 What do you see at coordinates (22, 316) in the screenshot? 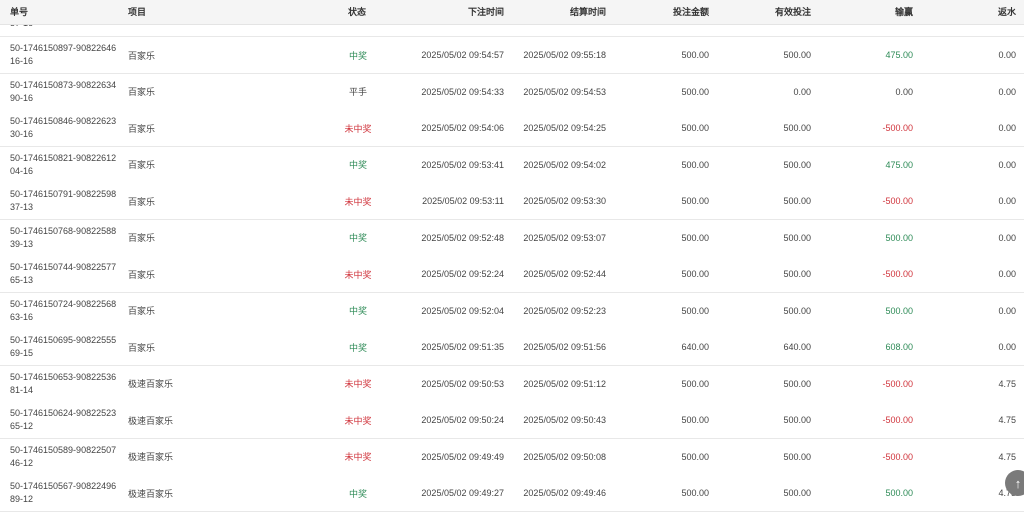
I see `order-no-line-2: 63-16` at bounding box center [22, 316].